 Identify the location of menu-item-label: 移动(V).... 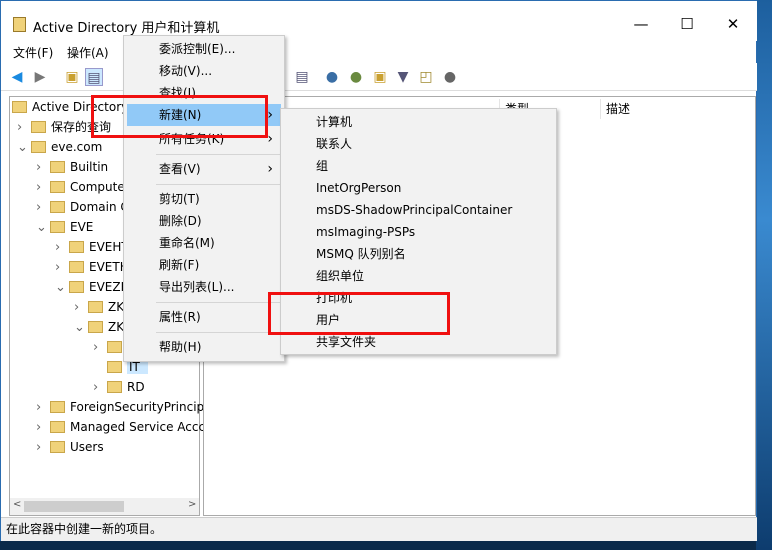
(186, 71).